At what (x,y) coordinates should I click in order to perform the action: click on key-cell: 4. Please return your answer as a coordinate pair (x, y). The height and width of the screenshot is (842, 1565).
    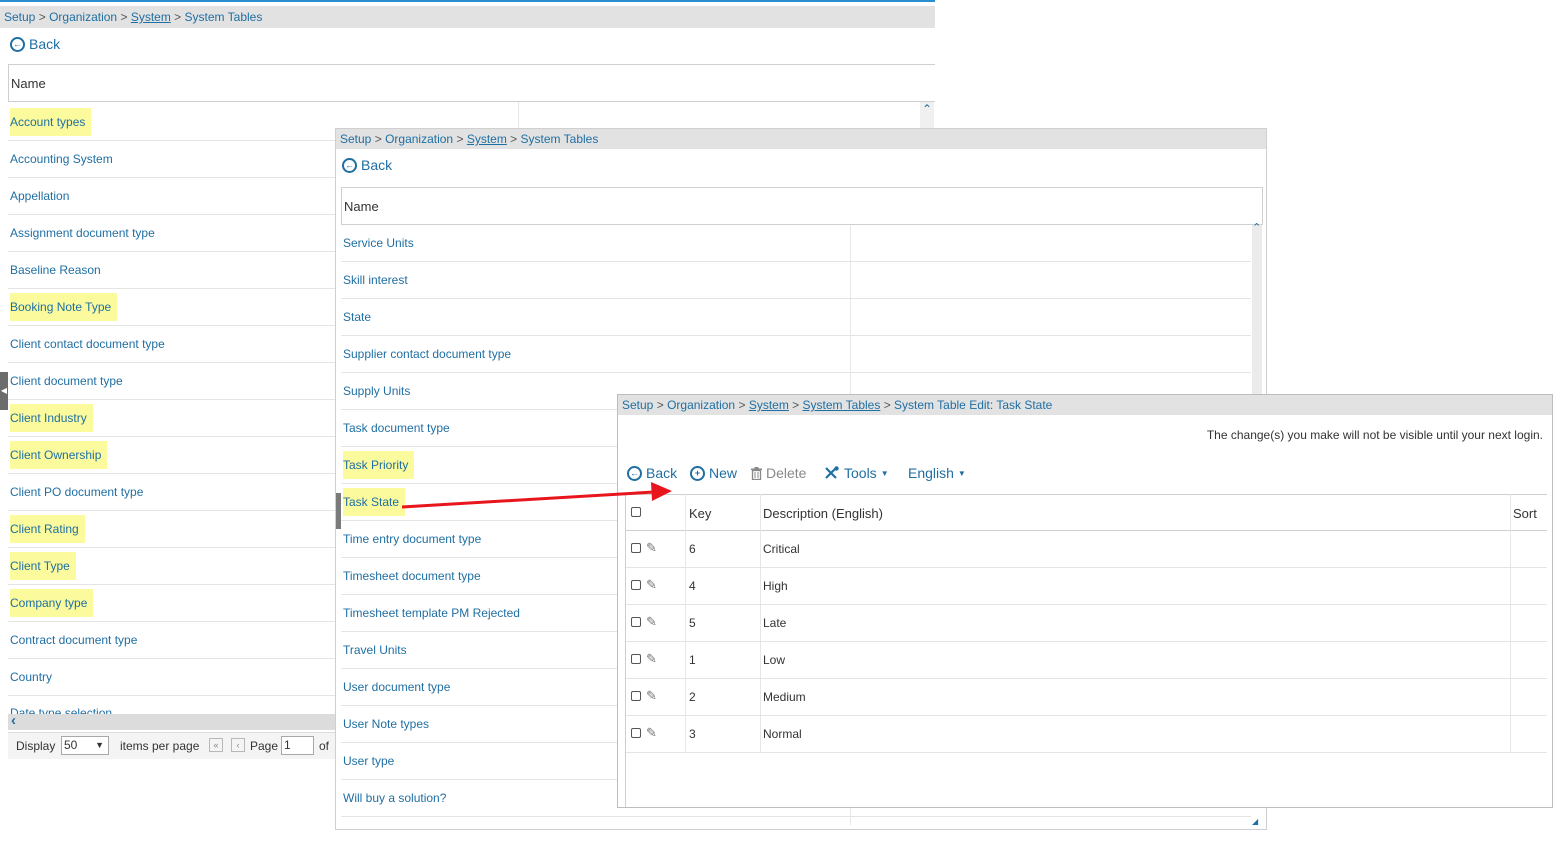
    Looking at the image, I should click on (692, 586).